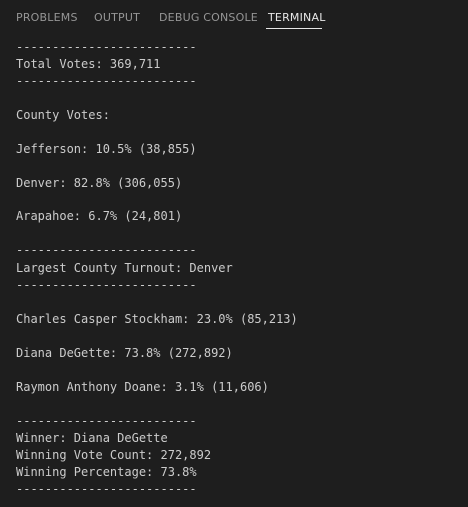 The image size is (468, 507). What do you see at coordinates (142, 387) in the screenshot?
I see `terminal-line: Raymon Anthony Doane: 3.1% (11,606)` at bounding box center [142, 387].